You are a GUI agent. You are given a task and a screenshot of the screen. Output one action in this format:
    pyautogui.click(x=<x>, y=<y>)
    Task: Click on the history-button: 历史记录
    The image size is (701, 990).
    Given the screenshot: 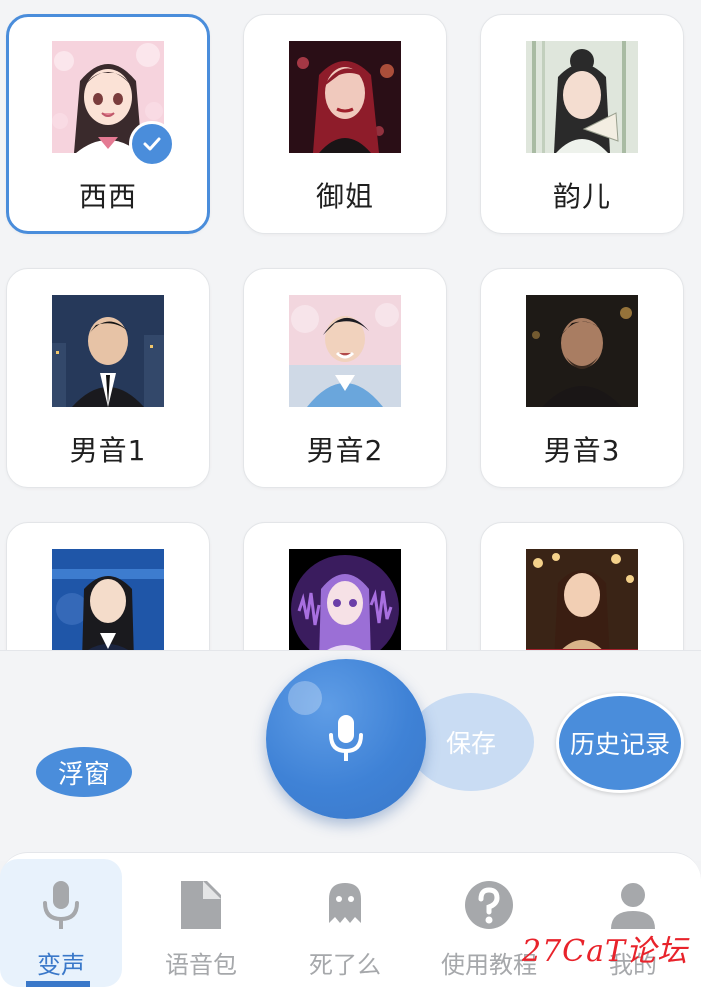 What is the action you would take?
    pyautogui.click(x=620, y=743)
    